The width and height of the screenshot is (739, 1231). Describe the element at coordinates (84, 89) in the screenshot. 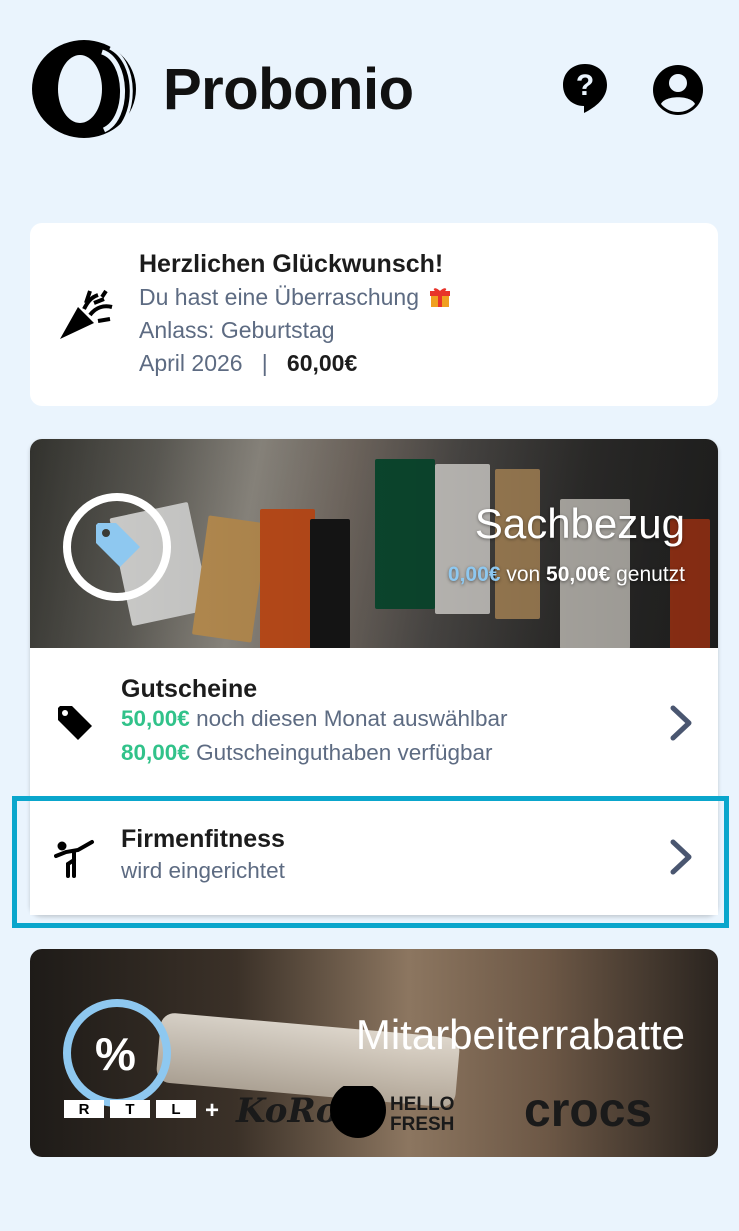

I see `probonio-logo` at that location.